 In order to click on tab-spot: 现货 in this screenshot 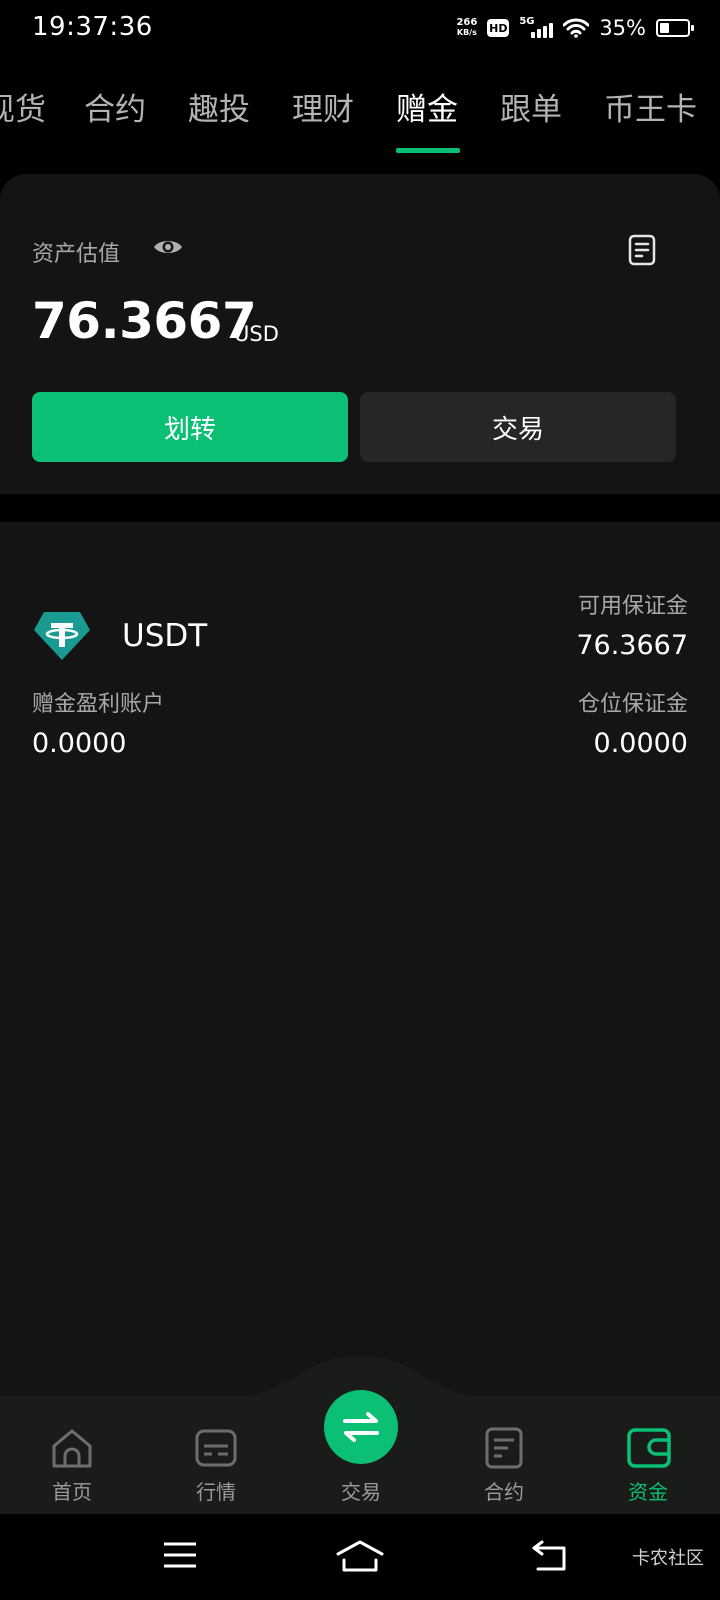, I will do `click(23, 106)`.